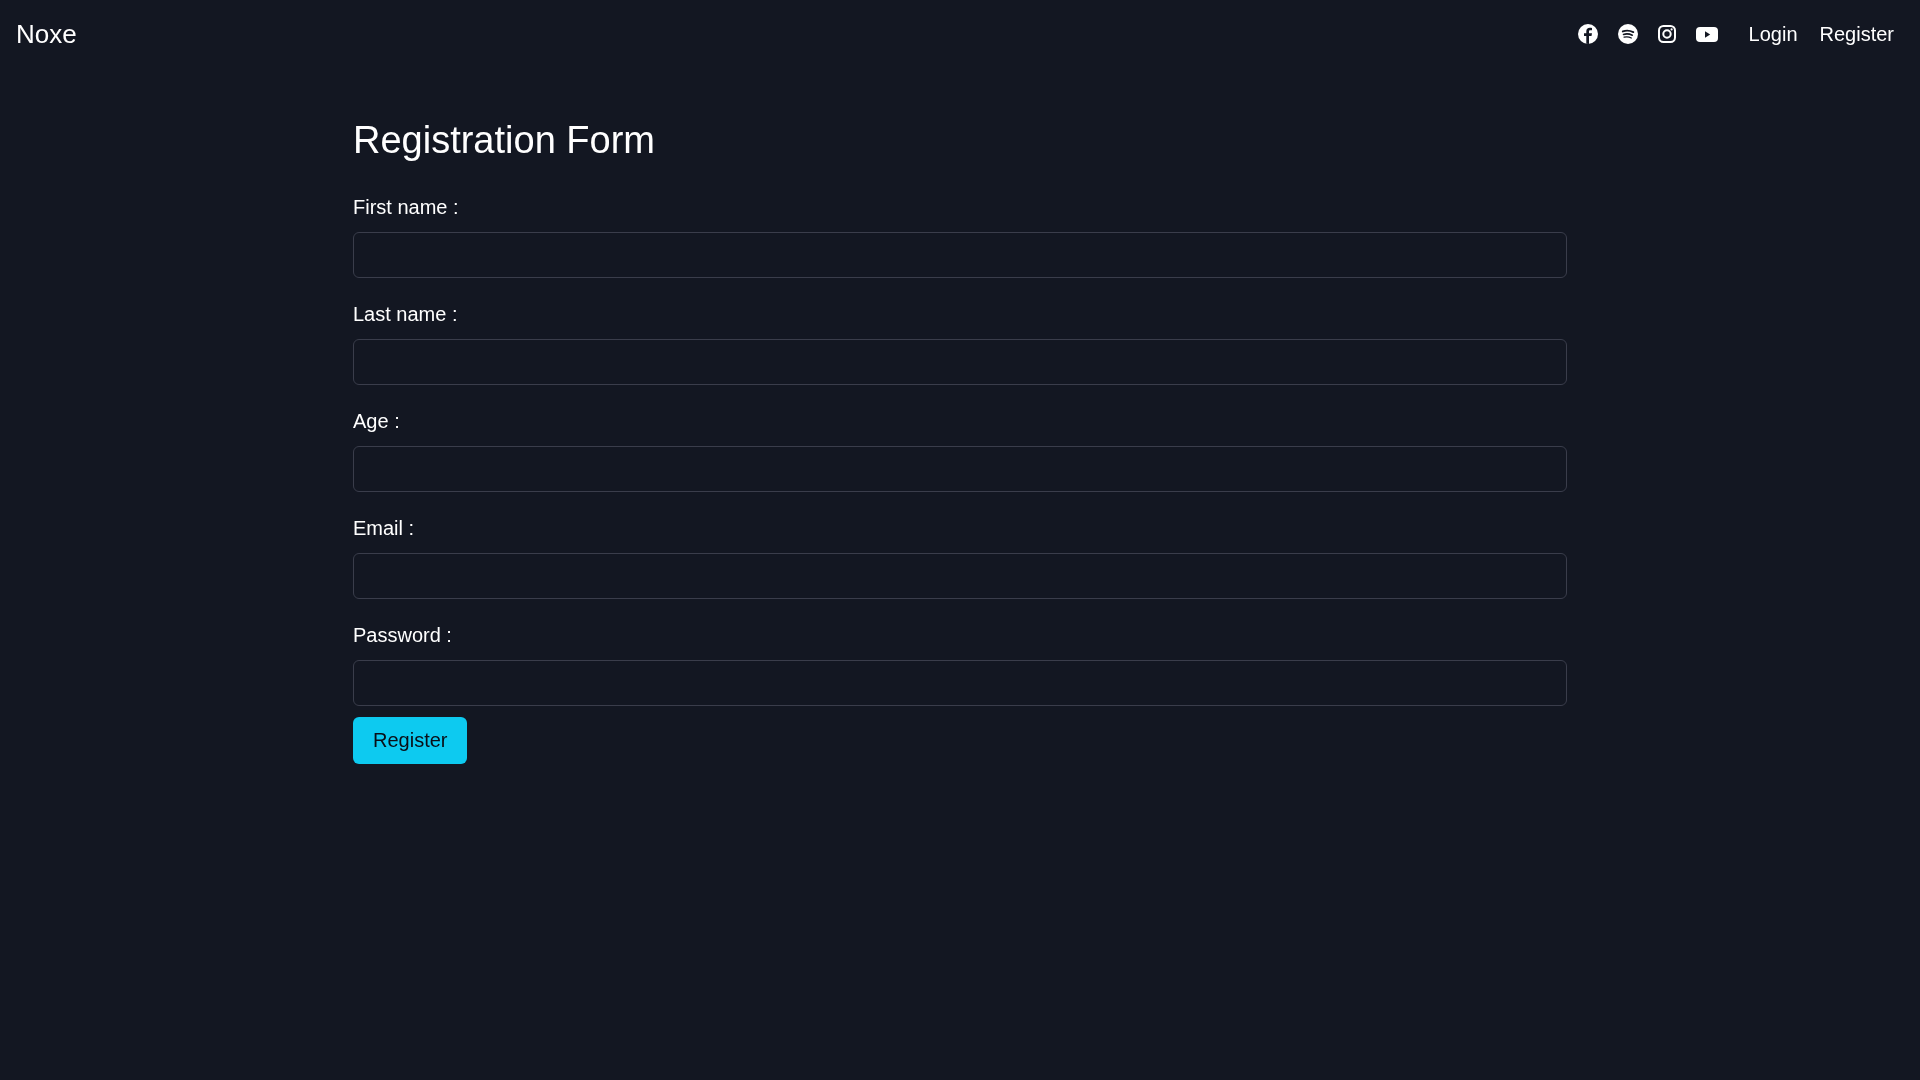 The height and width of the screenshot is (1080, 1920). What do you see at coordinates (504, 140) in the screenshot?
I see `form-title: Registration Form` at bounding box center [504, 140].